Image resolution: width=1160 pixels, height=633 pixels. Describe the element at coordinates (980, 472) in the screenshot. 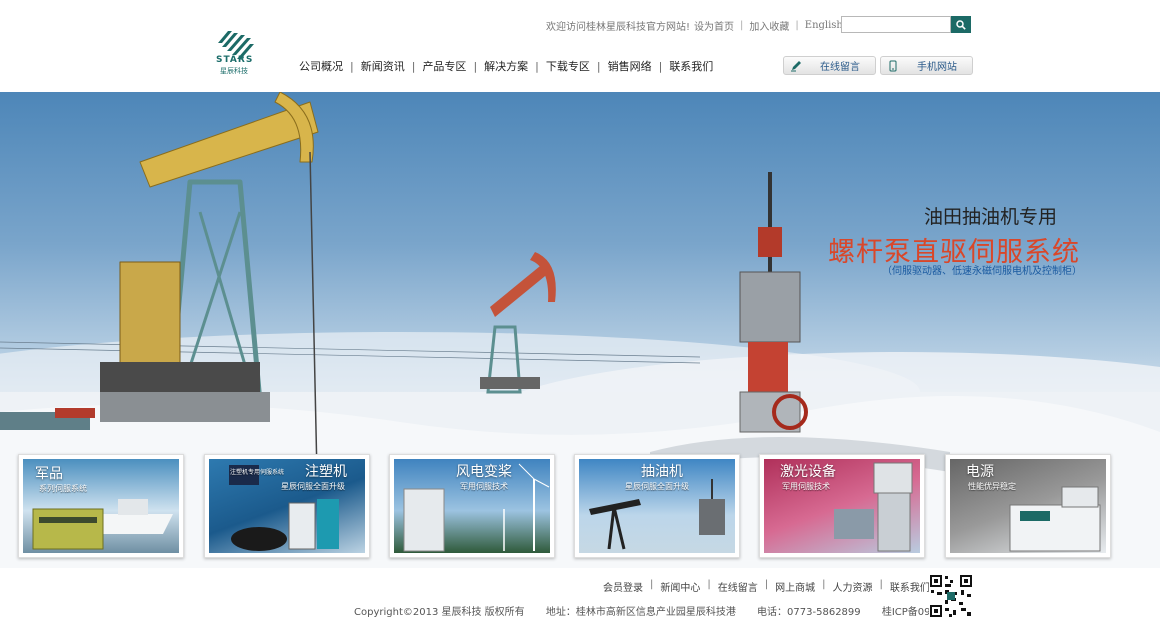

I see `tile-title: 电源` at that location.